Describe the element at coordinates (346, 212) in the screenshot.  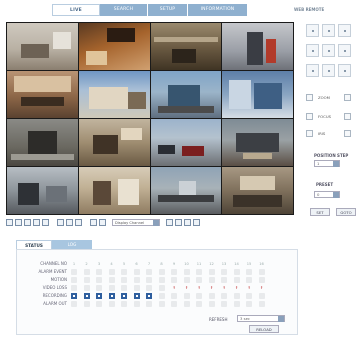
I see `preset-goto-button: GOTO` at that location.